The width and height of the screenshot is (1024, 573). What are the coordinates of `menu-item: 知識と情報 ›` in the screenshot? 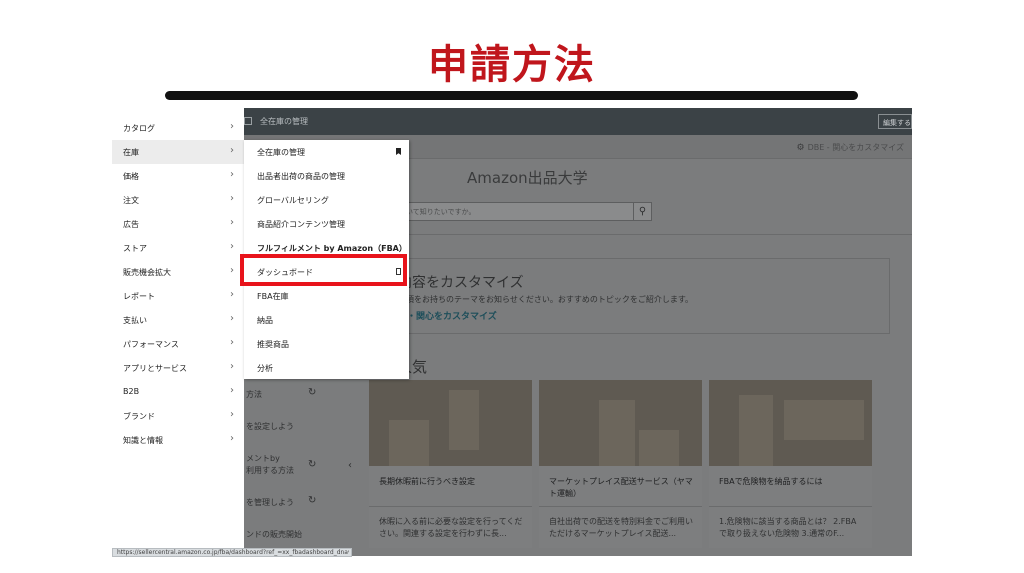 It's located at (178, 440).